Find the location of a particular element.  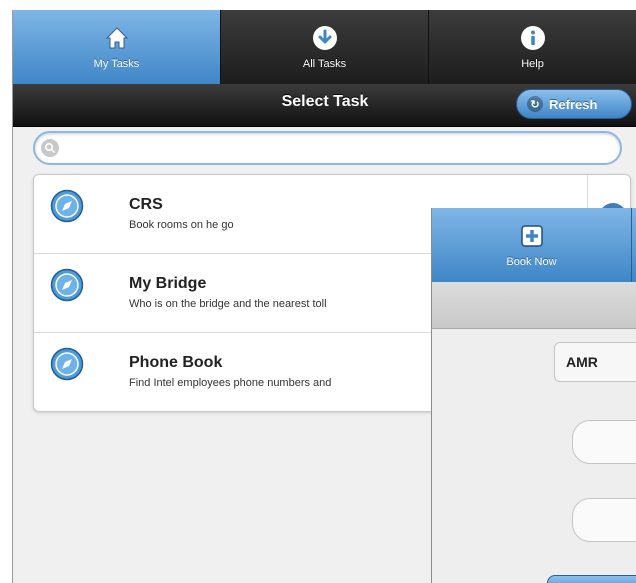

task-title: My Bridge is located at coordinates (168, 283).